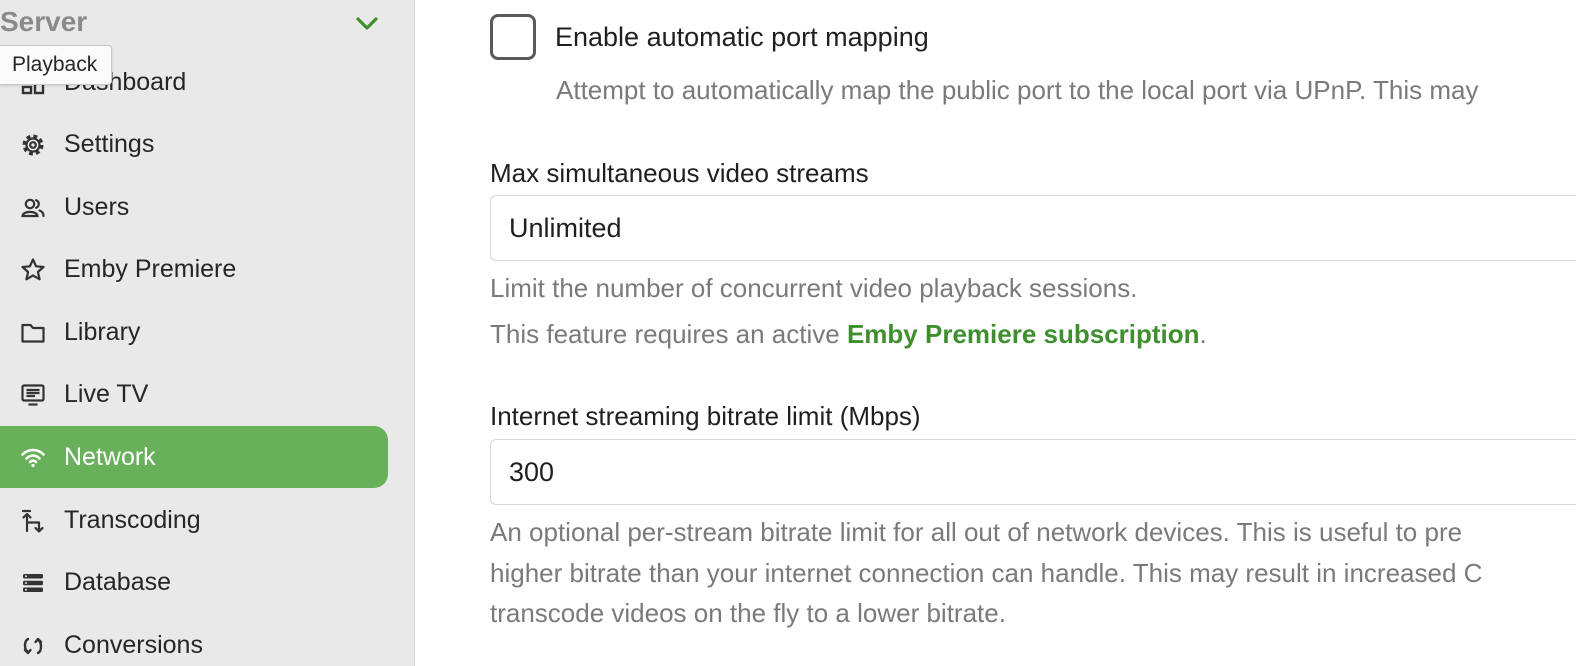 This screenshot has width=1576, height=666. Describe the element at coordinates (33, 458) in the screenshot. I see `wifi-icon` at that location.